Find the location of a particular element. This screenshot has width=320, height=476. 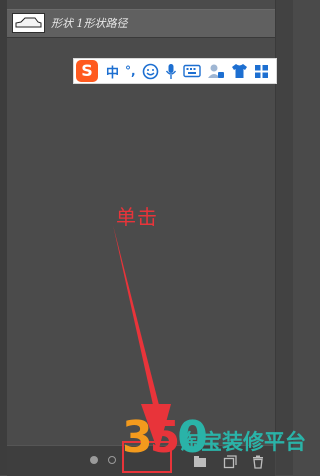

mic-icon is located at coordinates (171, 71).